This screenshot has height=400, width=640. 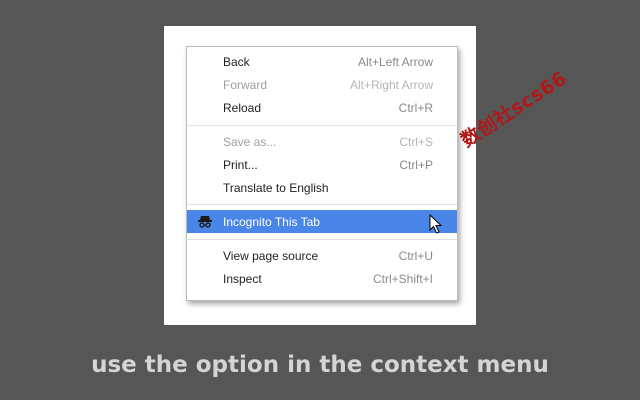 What do you see at coordinates (271, 255) in the screenshot?
I see `menu-item-label: View page source` at bounding box center [271, 255].